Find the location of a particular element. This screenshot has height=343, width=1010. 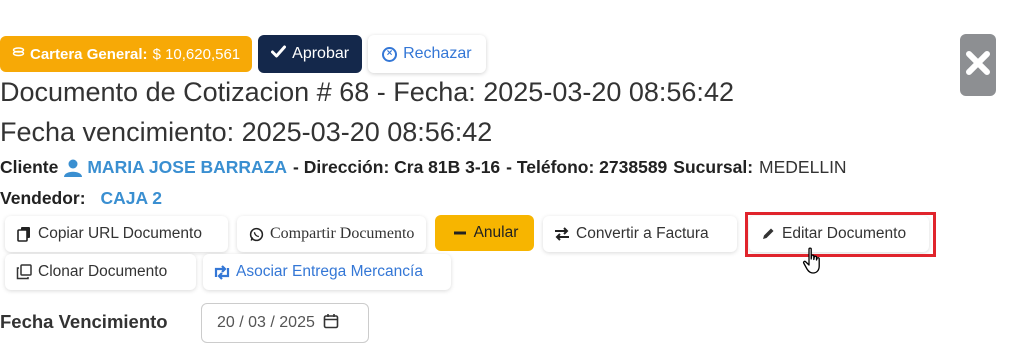

convertir-factura-button: Convertir a Factura is located at coordinates (640, 234).